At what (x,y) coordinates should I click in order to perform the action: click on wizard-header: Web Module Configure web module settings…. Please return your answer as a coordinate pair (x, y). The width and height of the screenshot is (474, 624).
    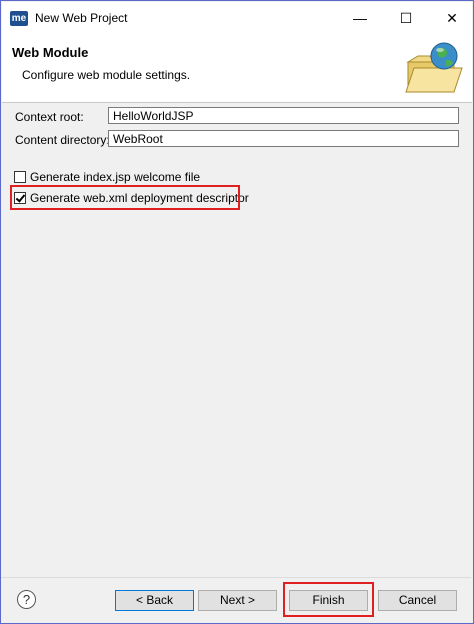
    Looking at the image, I should click on (237, 68).